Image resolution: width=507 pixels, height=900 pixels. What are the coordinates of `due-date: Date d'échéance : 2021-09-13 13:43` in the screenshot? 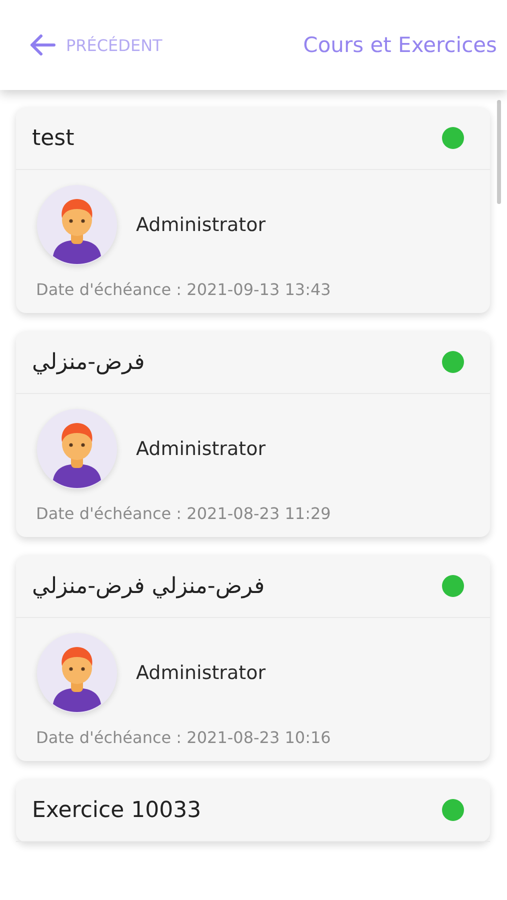 It's located at (184, 289).